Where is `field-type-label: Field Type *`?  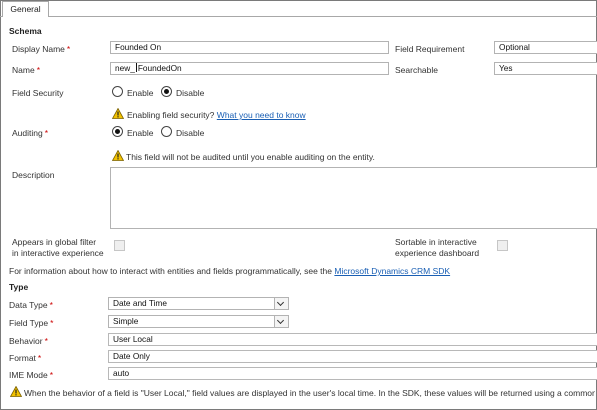
field-type-label: Field Type * is located at coordinates (31, 323).